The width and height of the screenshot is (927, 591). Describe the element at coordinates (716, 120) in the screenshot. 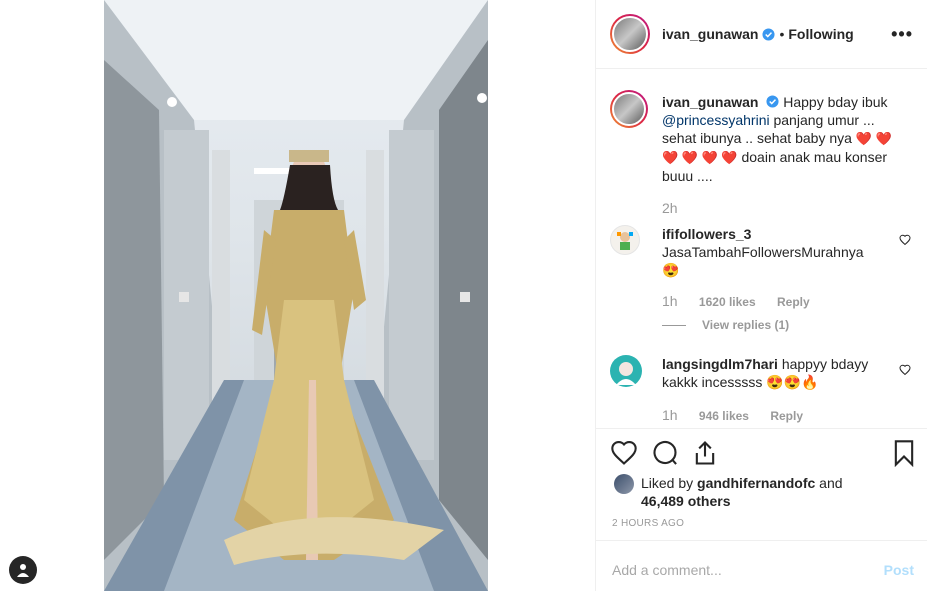

I see `caption-mention: @princessyahrini` at that location.